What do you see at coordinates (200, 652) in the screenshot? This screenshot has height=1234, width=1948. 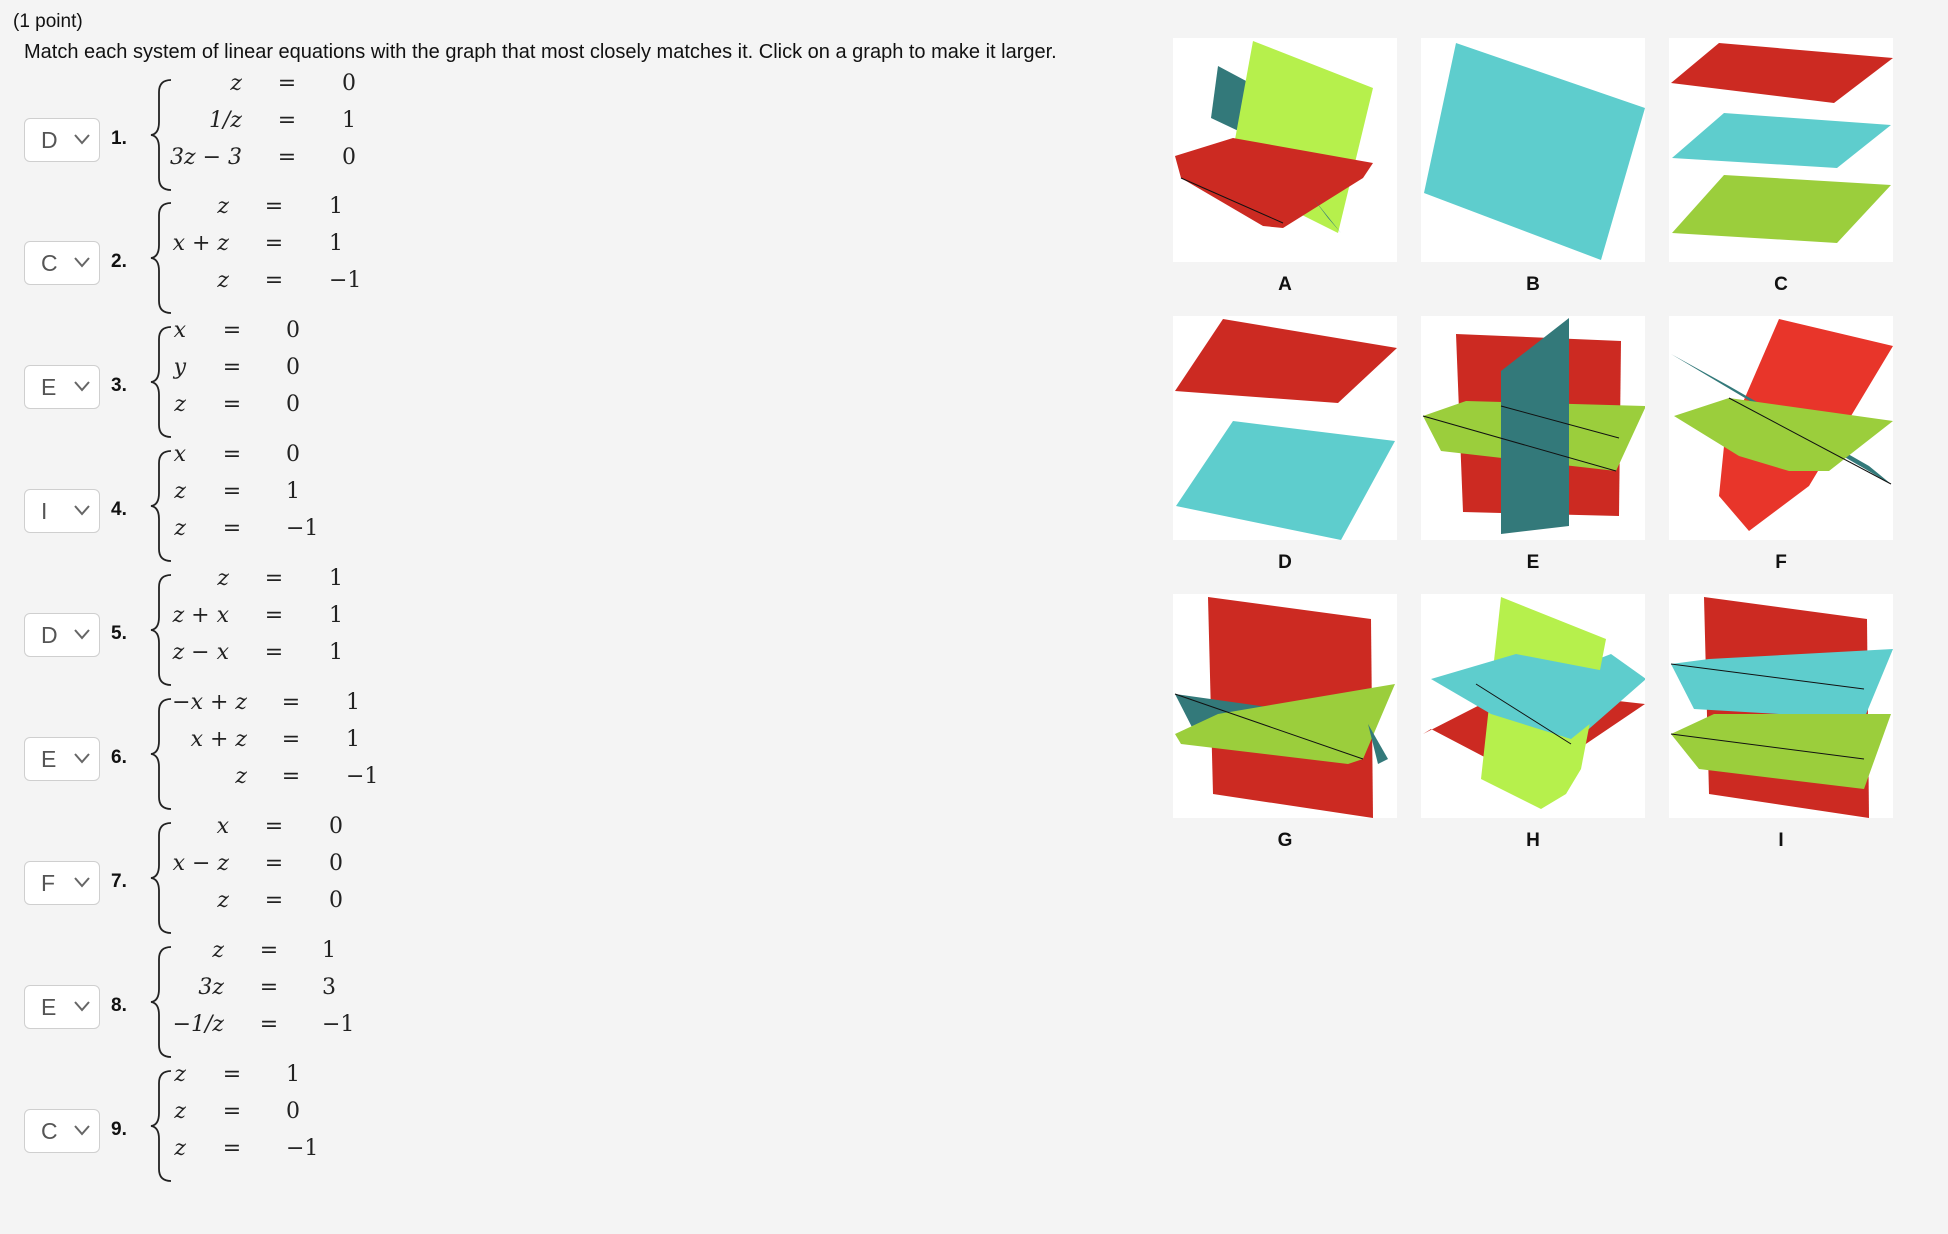 I see `equation-lhs: z − x` at bounding box center [200, 652].